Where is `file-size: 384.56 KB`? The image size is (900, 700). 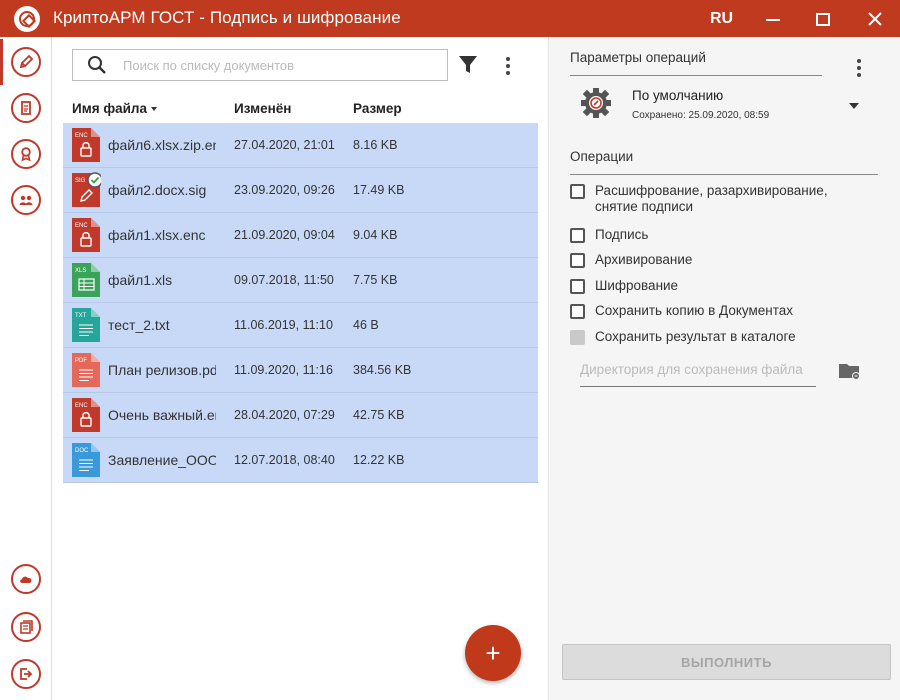
file-size: 384.56 KB is located at coordinates (382, 370).